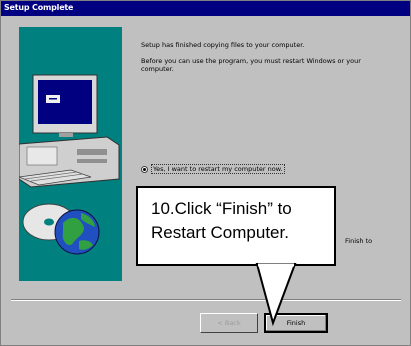 This screenshot has width=411, height=346. What do you see at coordinates (241, 221) in the screenshot?
I see `callout-text: 10.Click “Finish” to Restart Computer.` at bounding box center [241, 221].